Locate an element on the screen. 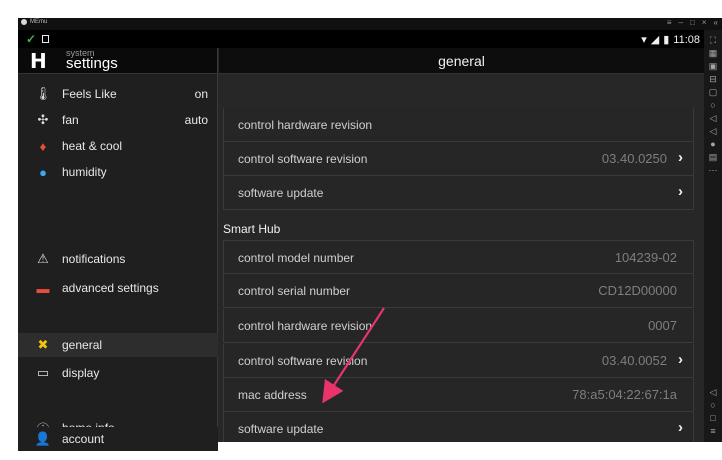 Image resolution: width=722 pixels, height=460 pixels. row-control-software-revision: control software revision 03.40.0250 › is located at coordinates (458, 159).